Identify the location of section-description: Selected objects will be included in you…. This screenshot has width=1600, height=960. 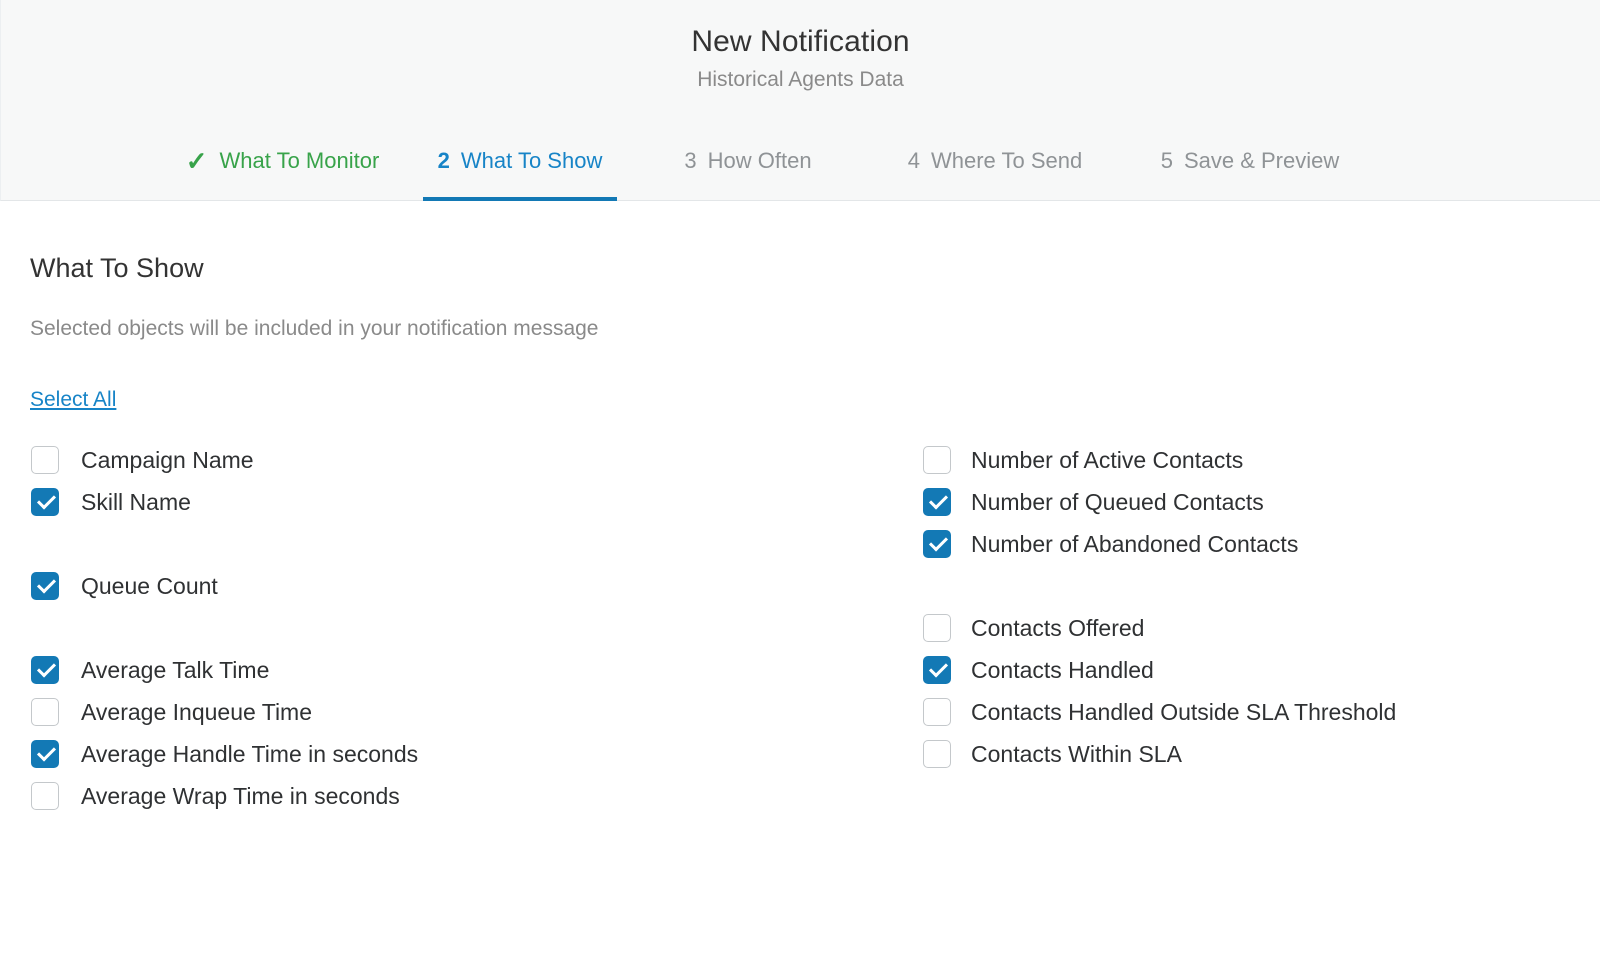
(314, 328).